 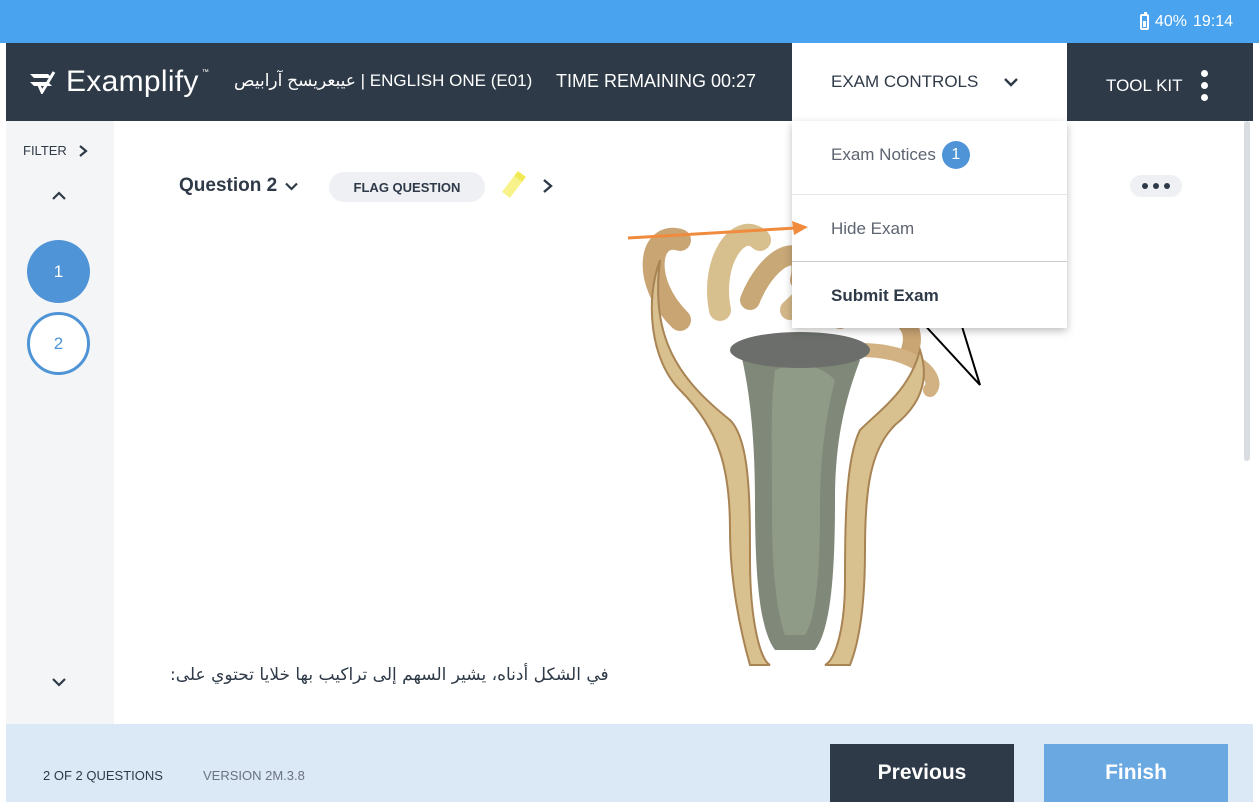 I want to click on previous-button: Previous, so click(x=922, y=773).